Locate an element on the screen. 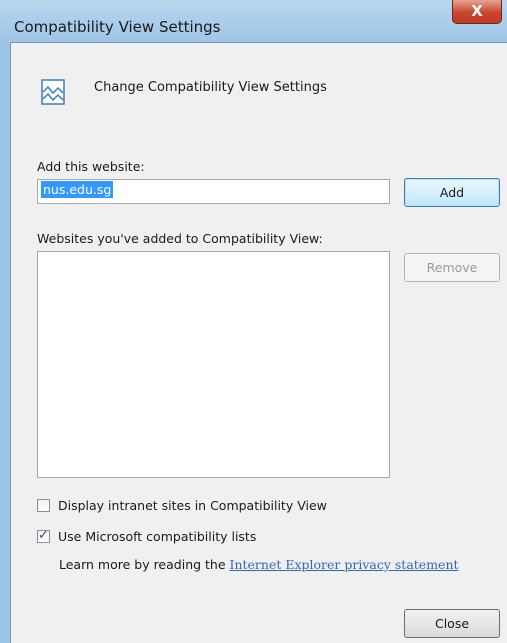 The width and height of the screenshot is (507, 643). dialog-heading: Change Compatibility View Settings is located at coordinates (210, 87).